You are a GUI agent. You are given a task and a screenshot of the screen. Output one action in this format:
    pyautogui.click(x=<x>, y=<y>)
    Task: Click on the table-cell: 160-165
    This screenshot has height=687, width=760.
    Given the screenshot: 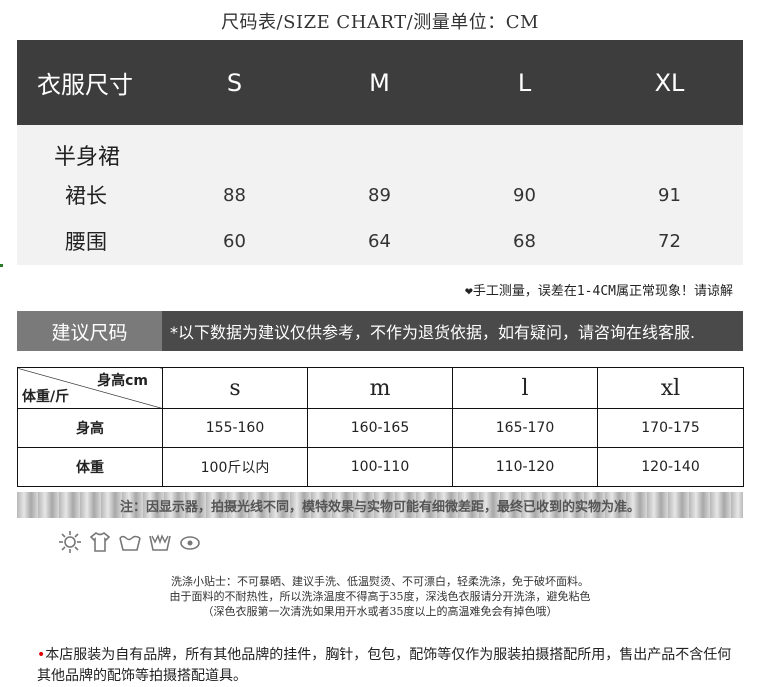 What is the action you would take?
    pyautogui.click(x=380, y=428)
    